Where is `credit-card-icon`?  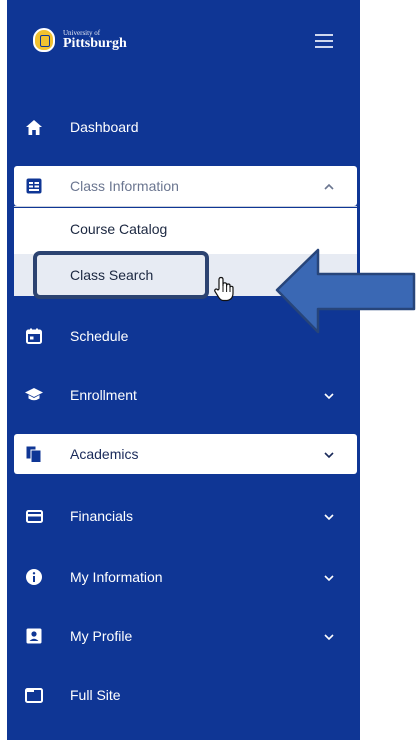 credit-card-icon is located at coordinates (34, 516).